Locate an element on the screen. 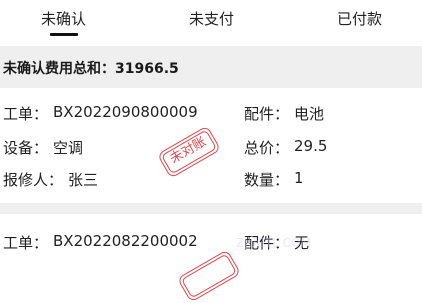 This screenshot has height=303, width=422. unconfirmed-total: 未确认费用总和：31966.5 is located at coordinates (91, 69).